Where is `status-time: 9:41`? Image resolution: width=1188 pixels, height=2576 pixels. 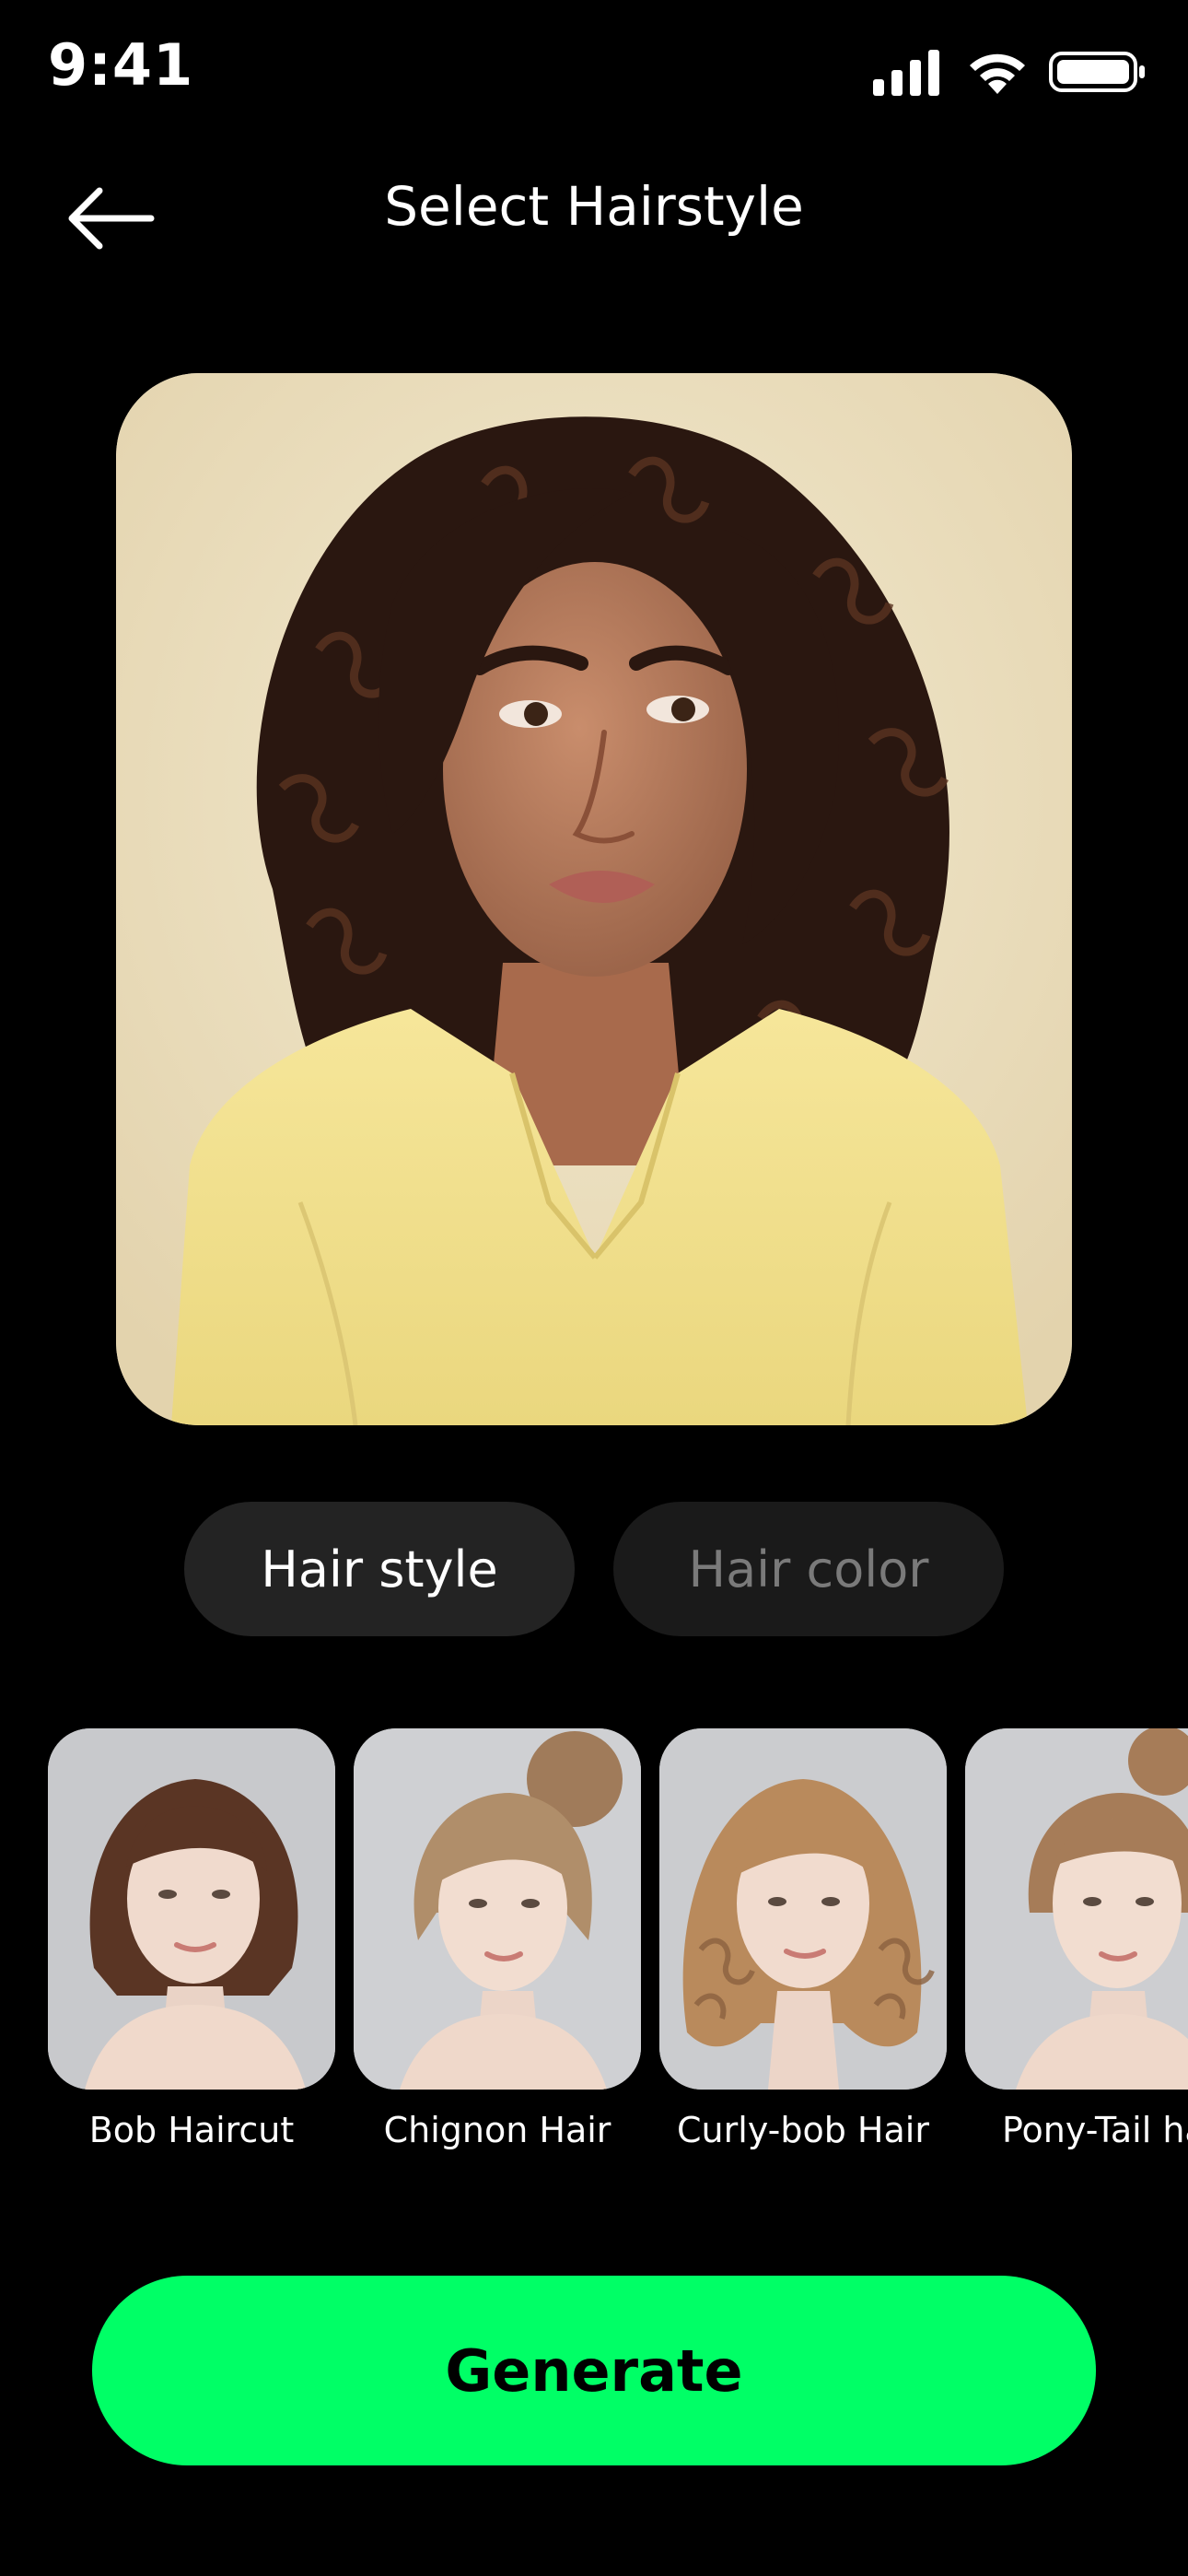
status-time: 9:41 is located at coordinates (121, 65).